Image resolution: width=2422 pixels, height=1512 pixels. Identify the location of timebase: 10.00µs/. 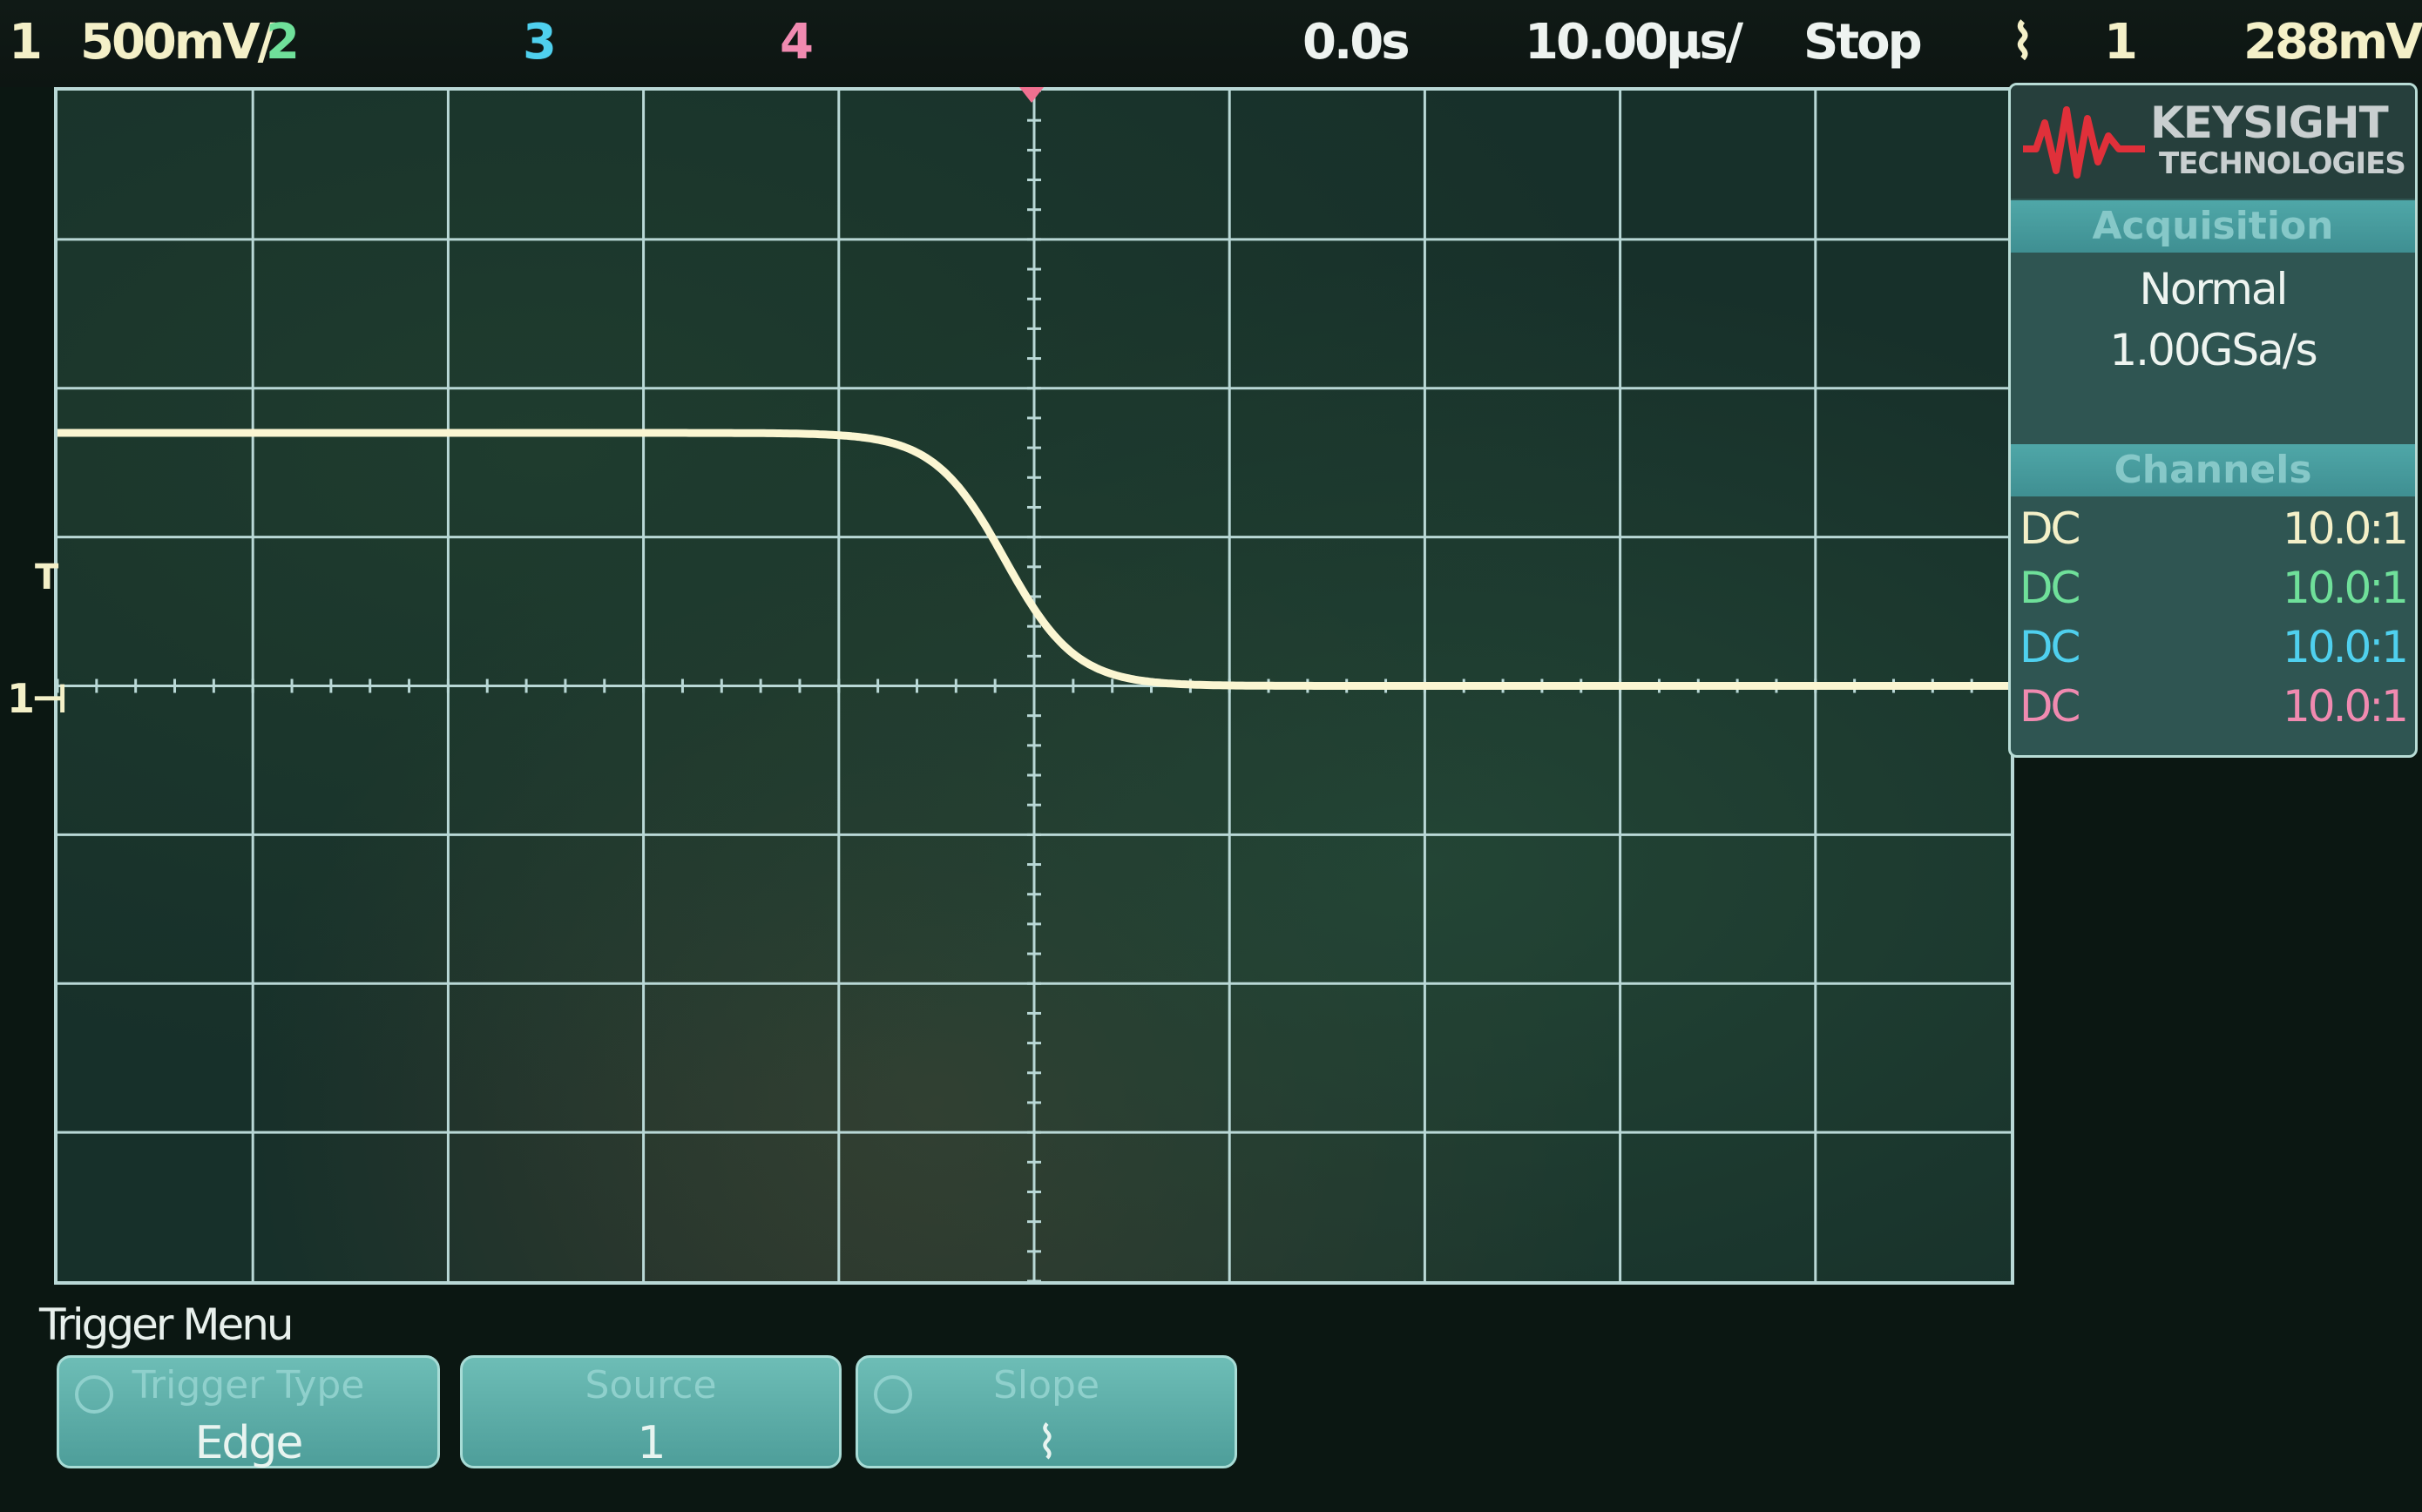
(1634, 42).